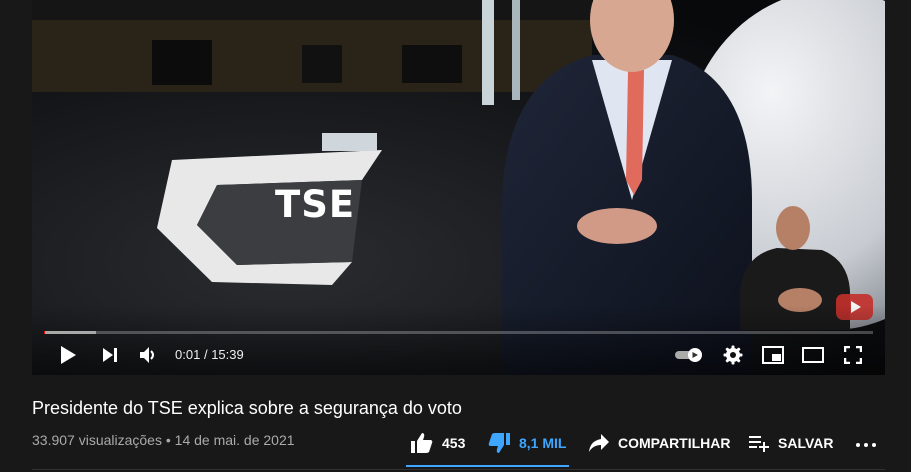  I want to click on playlist-add-icon, so click(759, 444).